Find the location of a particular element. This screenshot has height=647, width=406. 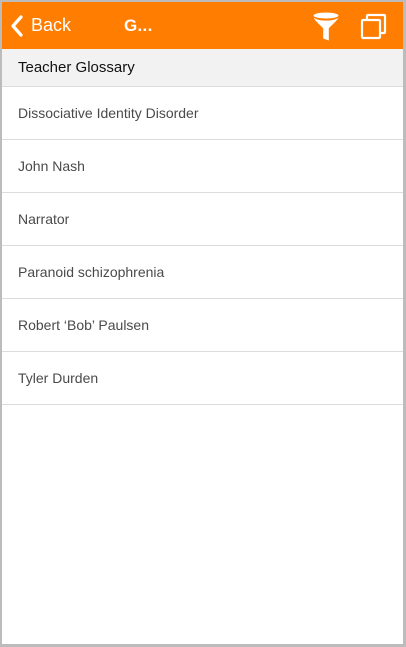

list-item: John Nash is located at coordinates (202, 166).